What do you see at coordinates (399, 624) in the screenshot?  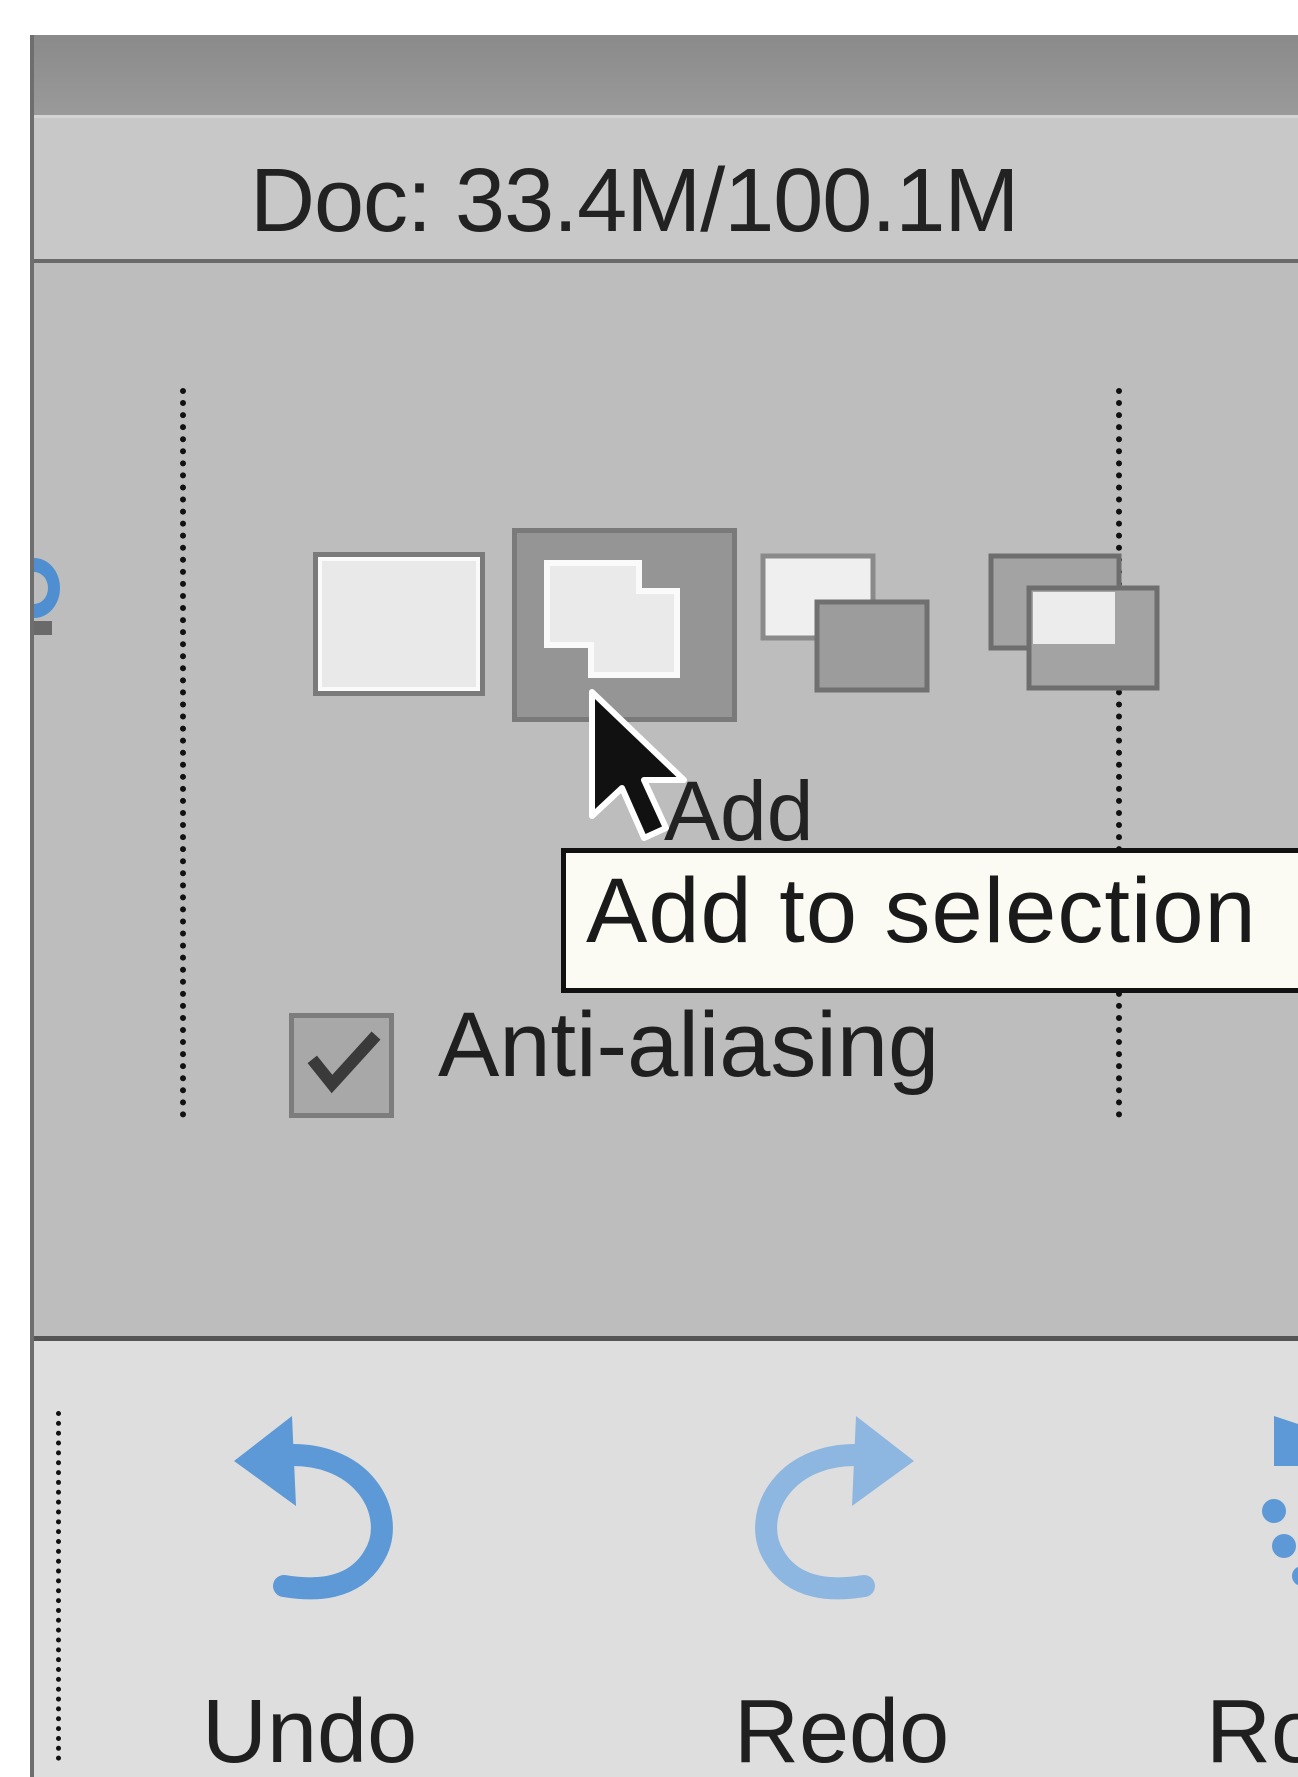 I see `new-selection-button` at bounding box center [399, 624].